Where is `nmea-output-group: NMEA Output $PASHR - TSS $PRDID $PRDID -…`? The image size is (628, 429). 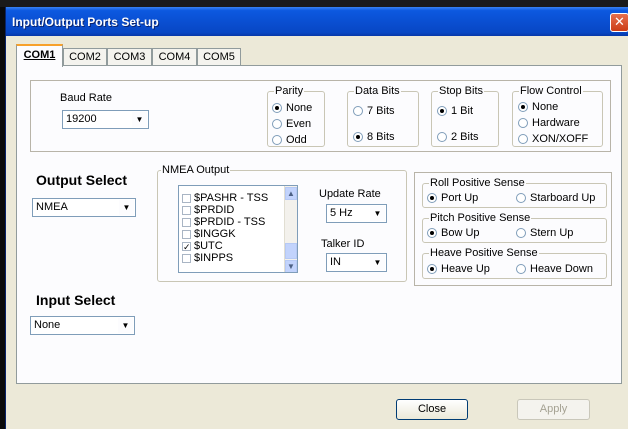
nmea-output-group: NMEA Output $PASHR - TSS $PRDID $PRDID -… is located at coordinates (282, 223).